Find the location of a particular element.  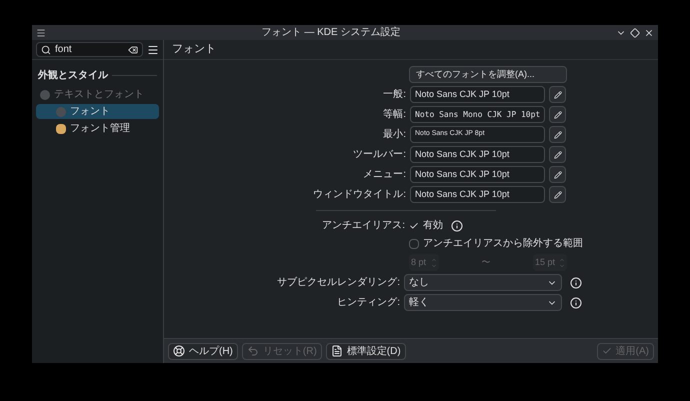

font-field: Noto Sans Mono CJK JP 10pt is located at coordinates (477, 114).